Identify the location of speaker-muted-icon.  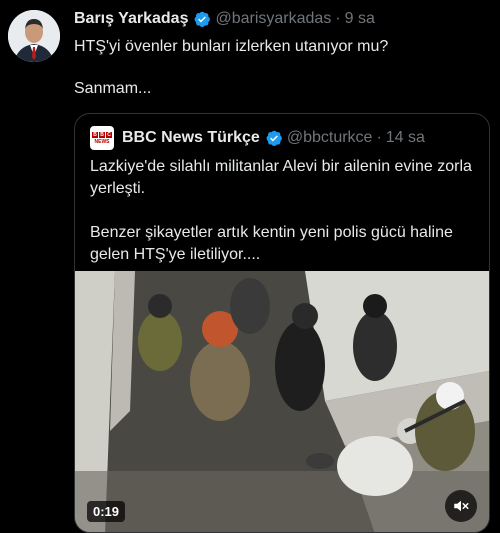
(461, 506).